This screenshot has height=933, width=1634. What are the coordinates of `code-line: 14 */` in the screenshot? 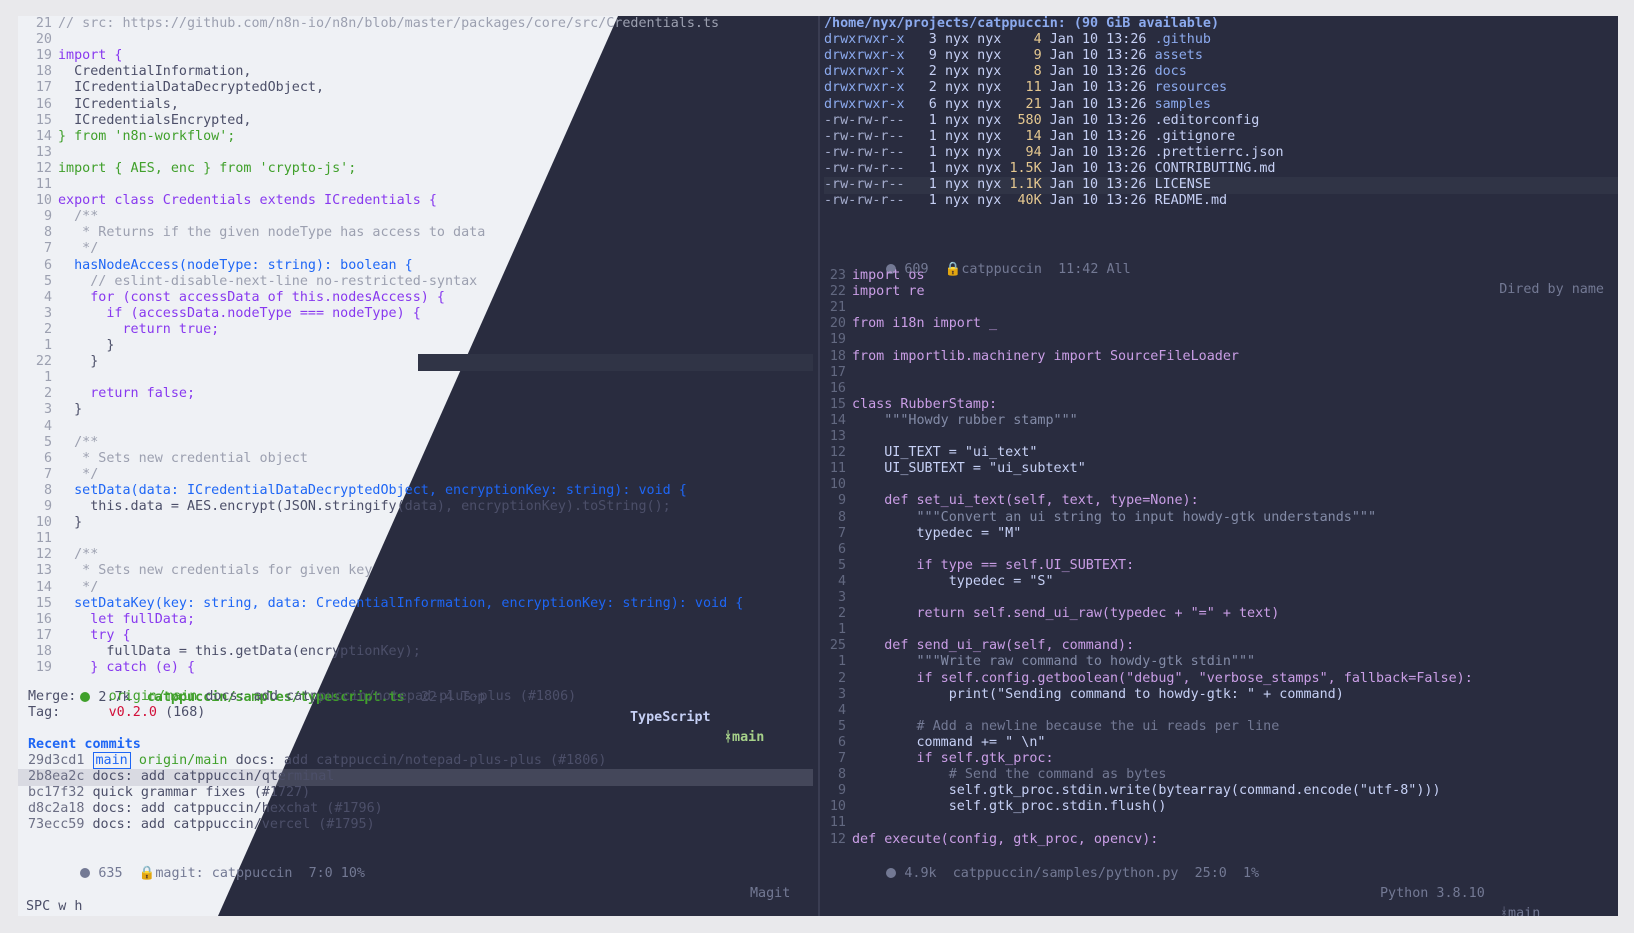 It's located at (415, 588).